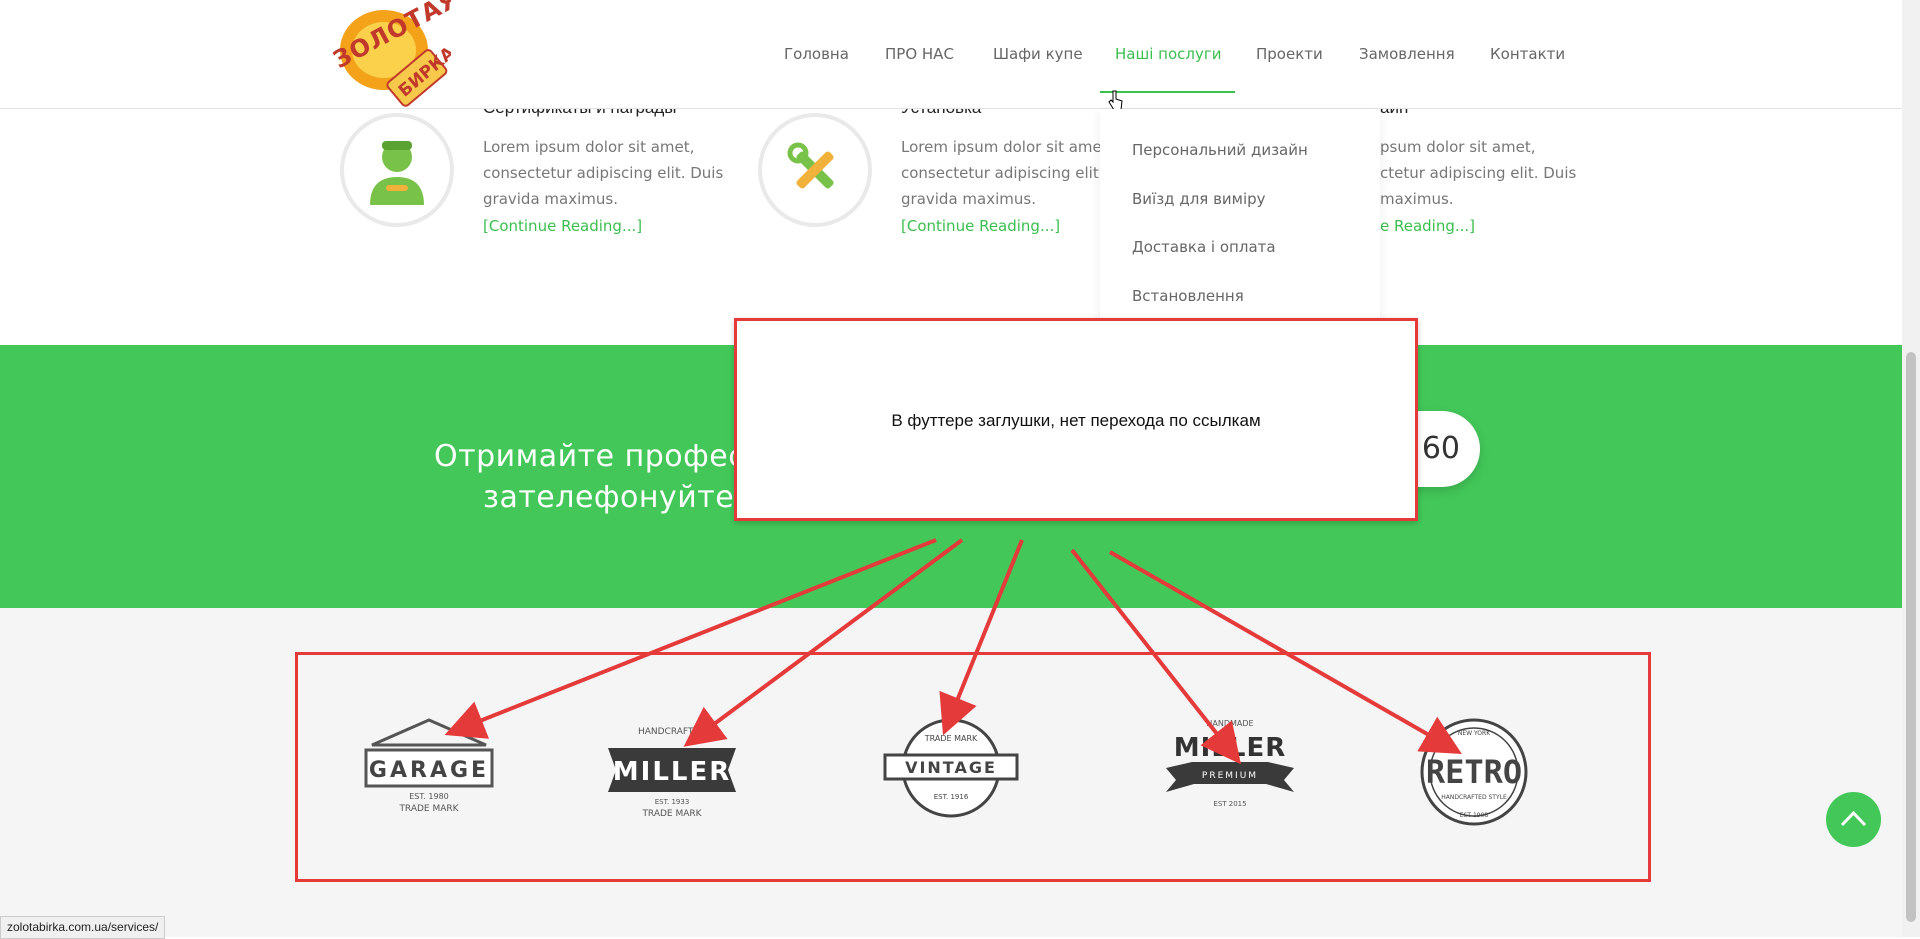 The height and width of the screenshot is (939, 1920). I want to click on svg-text: NEW YORK, so click(1474, 733).